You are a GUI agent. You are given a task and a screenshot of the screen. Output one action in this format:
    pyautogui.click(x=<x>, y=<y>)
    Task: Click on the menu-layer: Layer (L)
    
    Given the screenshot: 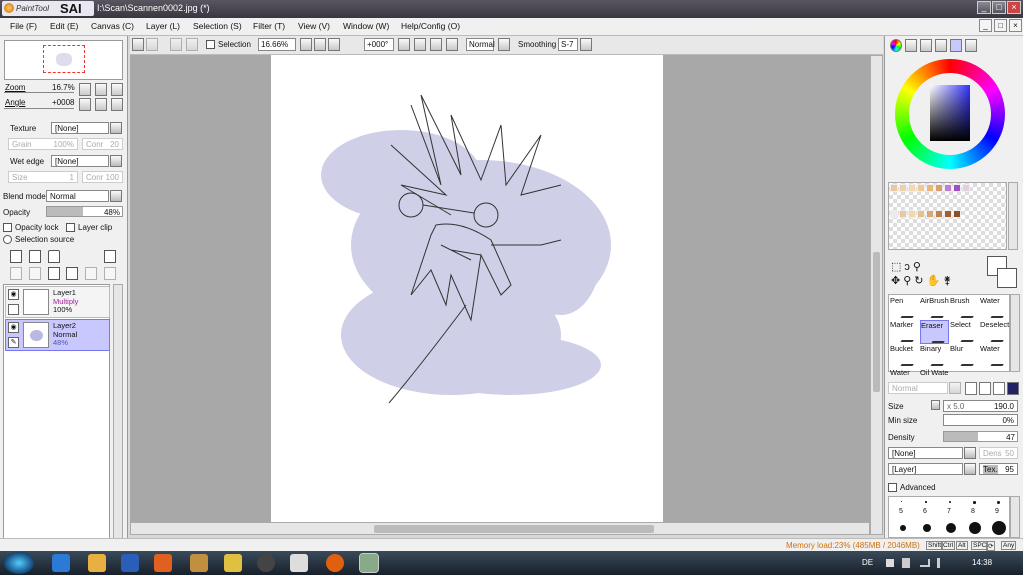 What is the action you would take?
    pyautogui.click(x=163, y=26)
    